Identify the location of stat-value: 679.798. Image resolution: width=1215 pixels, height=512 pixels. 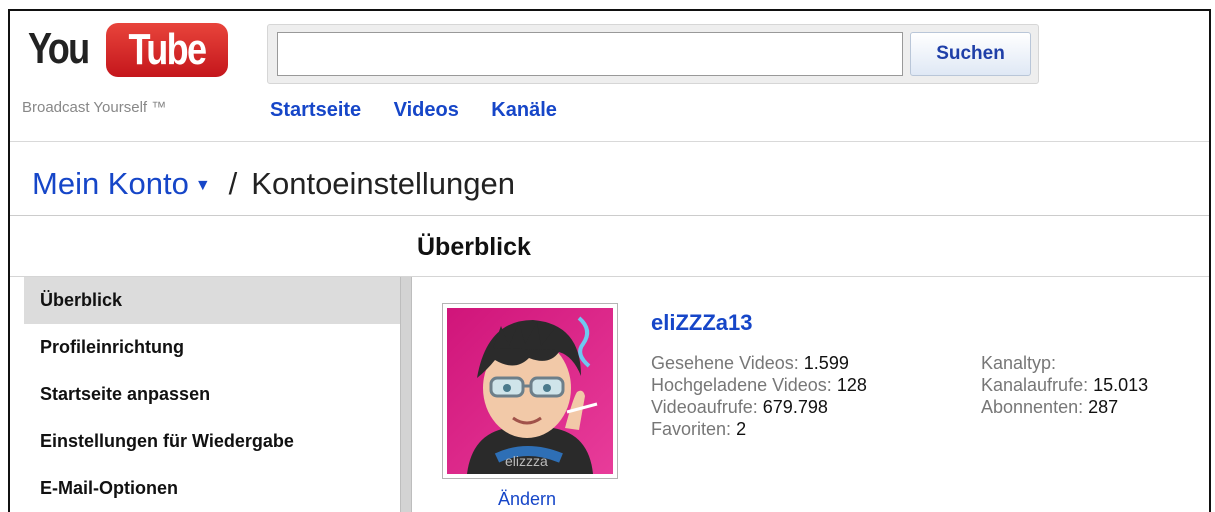
(795, 407).